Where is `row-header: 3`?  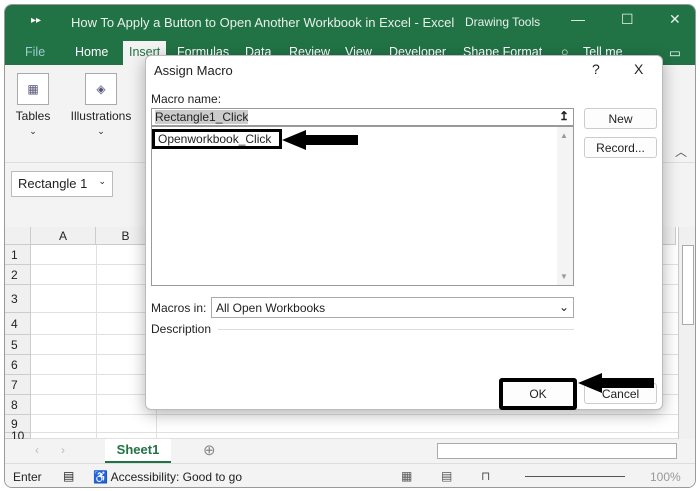
row-header: 3 is located at coordinates (18, 299).